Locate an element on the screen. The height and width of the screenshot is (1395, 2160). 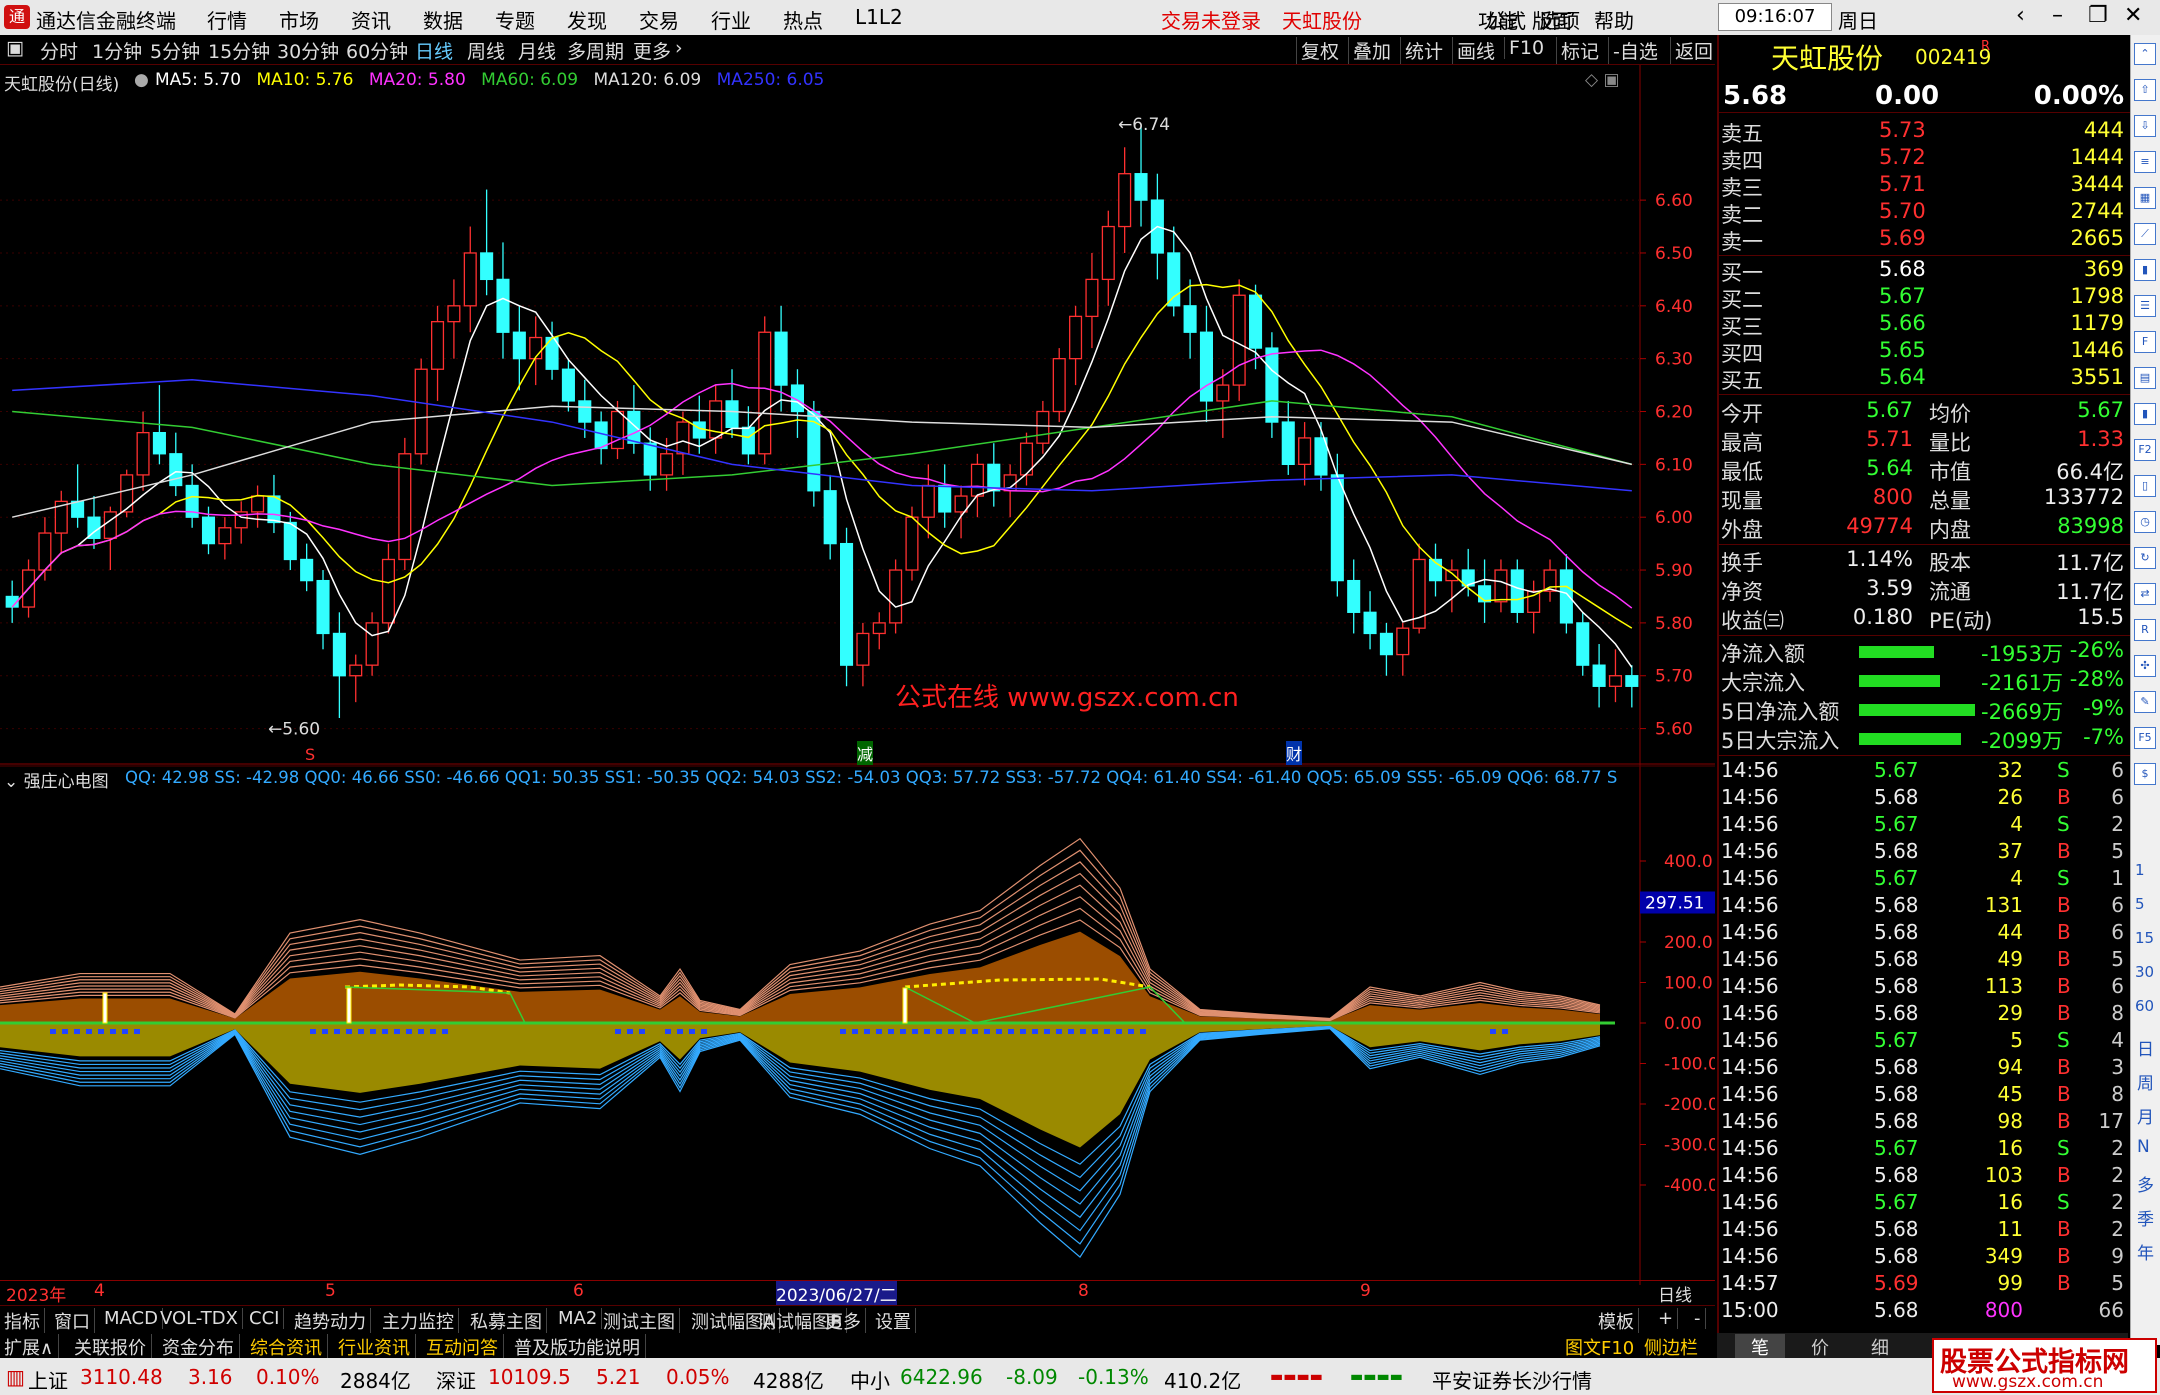
period-5-button: 5 is located at coordinates (2140, 904).